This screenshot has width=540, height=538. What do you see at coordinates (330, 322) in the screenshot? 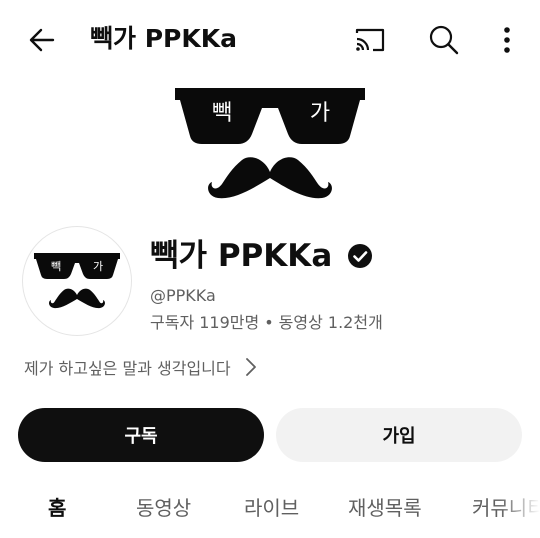
I see `video-count: 동영상 1.2천개` at bounding box center [330, 322].